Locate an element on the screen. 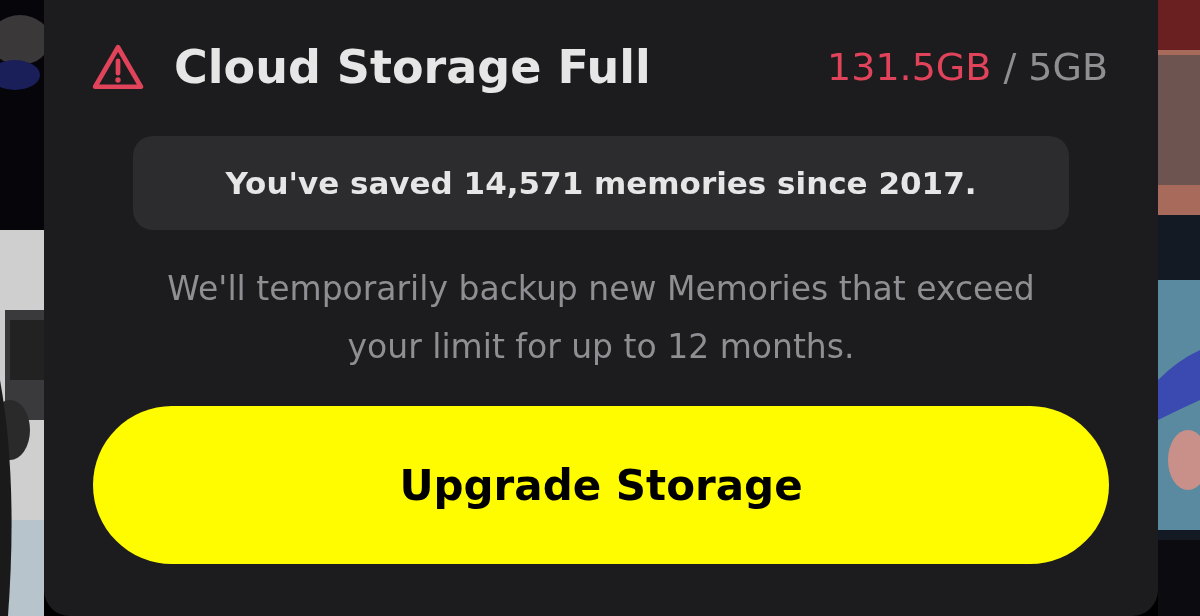 Image resolution: width=1200 pixels, height=616 pixels. dialog-title: Cloud Storage Full is located at coordinates (412, 67).